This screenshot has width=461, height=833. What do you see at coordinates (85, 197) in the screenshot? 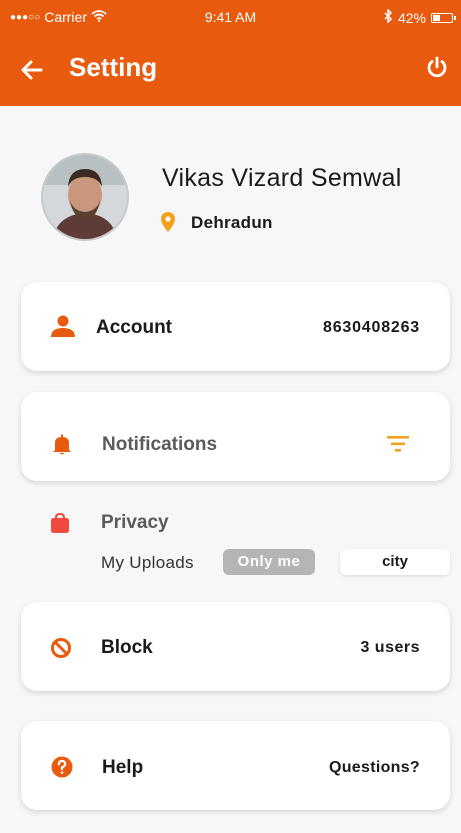
I see `avatar` at bounding box center [85, 197].